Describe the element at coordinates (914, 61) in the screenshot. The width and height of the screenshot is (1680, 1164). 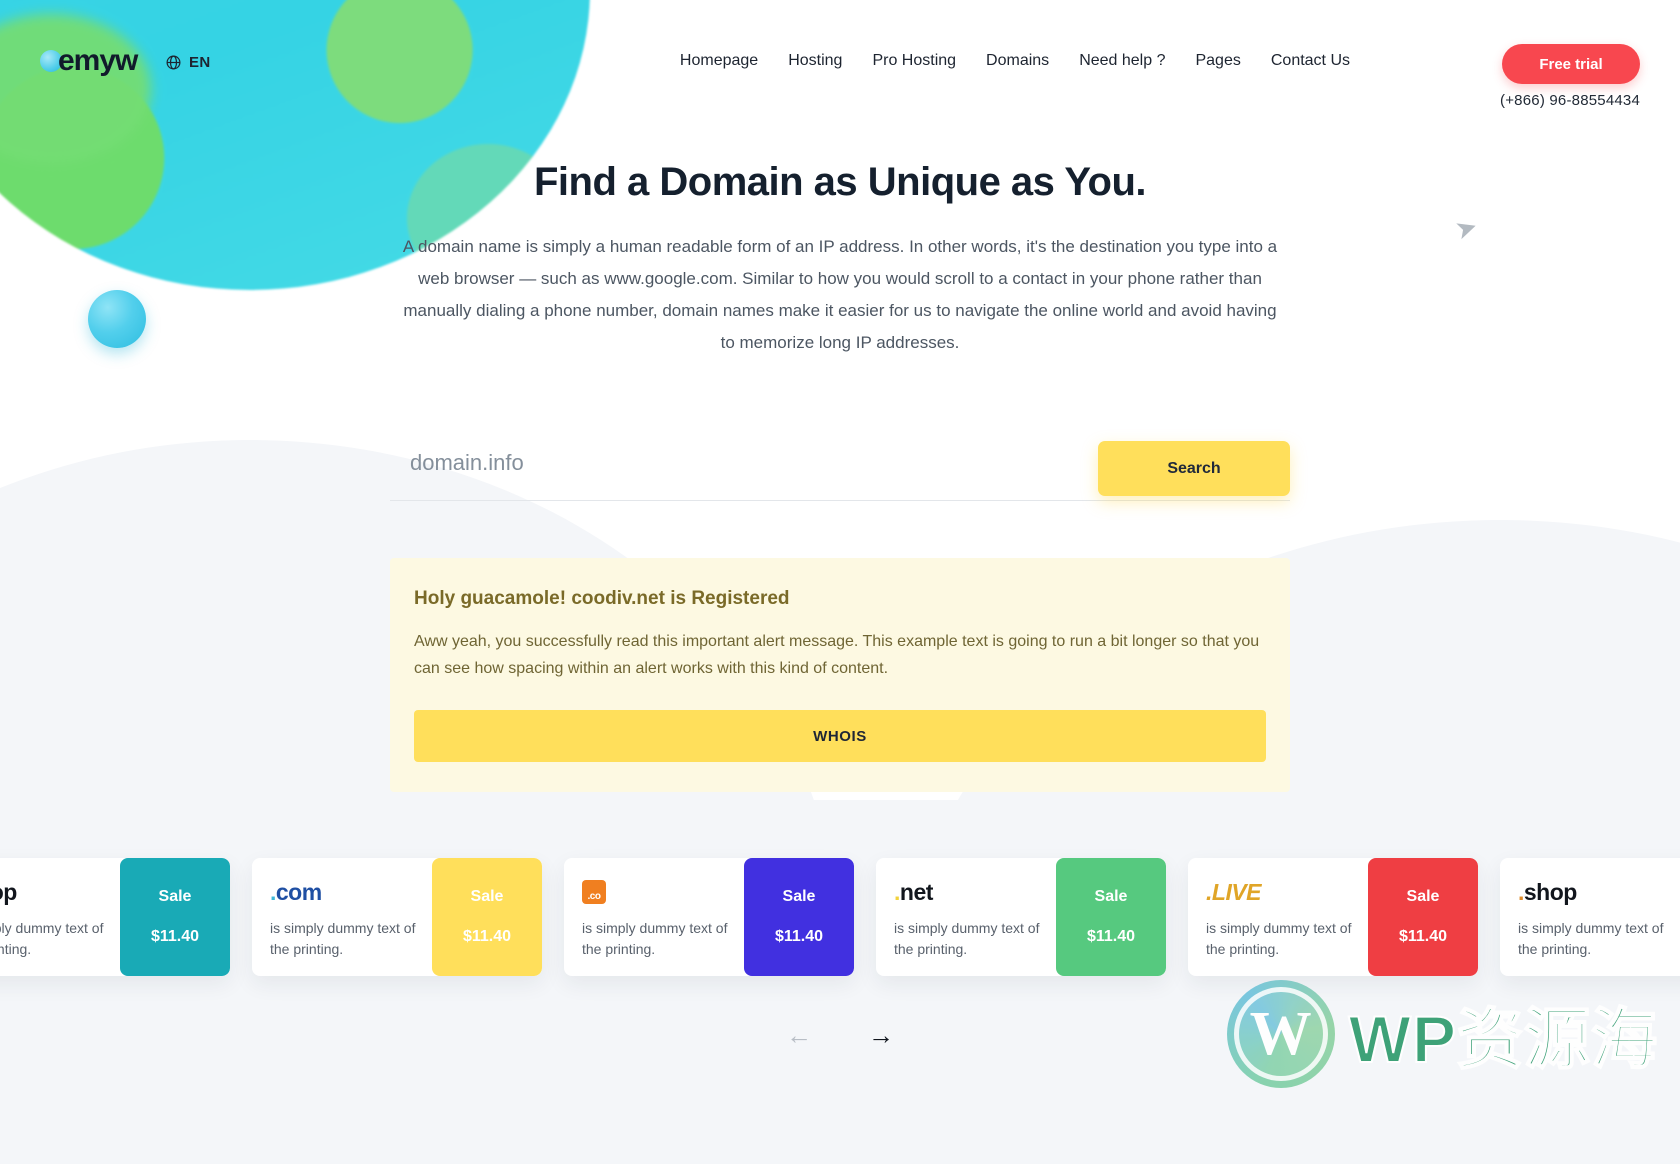
I see `nav-item-pro-hosting: Pro Hosting` at that location.